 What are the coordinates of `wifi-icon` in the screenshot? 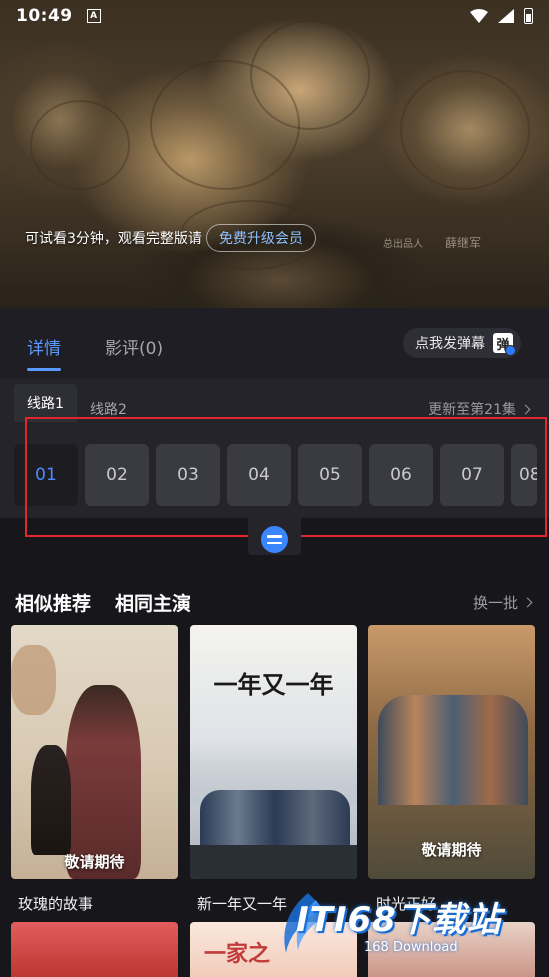 It's located at (479, 16).